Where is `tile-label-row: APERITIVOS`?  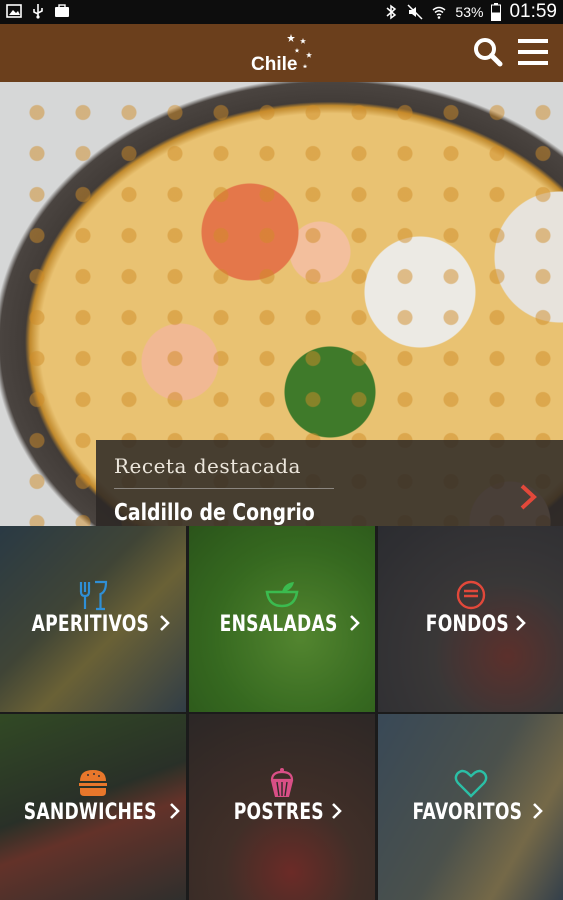
tile-label-row: APERITIVOS is located at coordinates (93, 624).